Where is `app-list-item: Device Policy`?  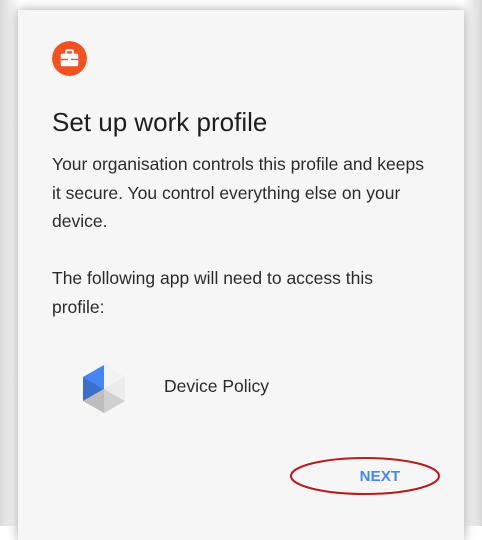 app-list-item: Device Policy is located at coordinates (230, 389).